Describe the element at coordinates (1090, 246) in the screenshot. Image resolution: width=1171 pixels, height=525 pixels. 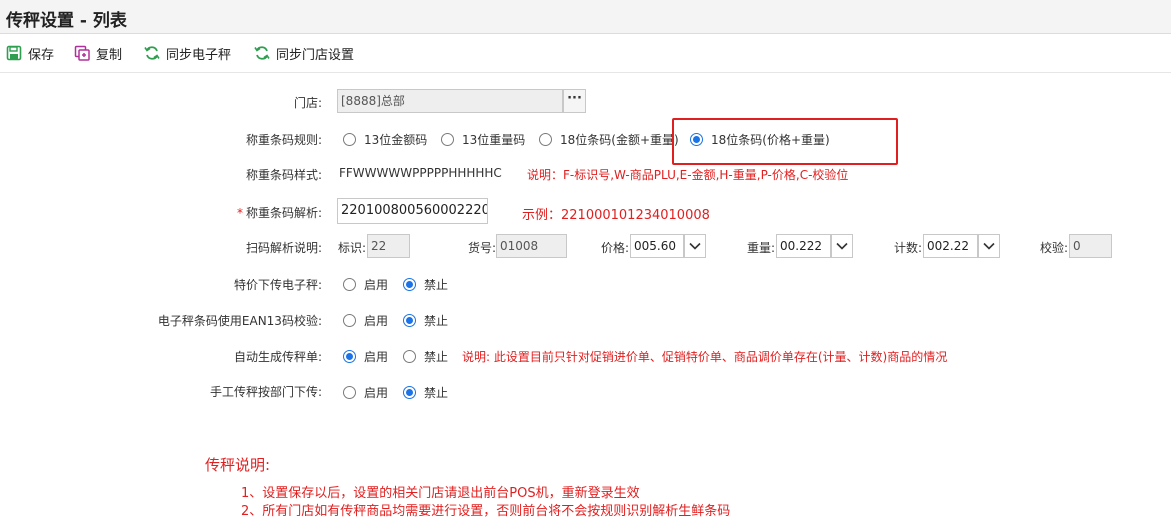
I see `check-field: 0` at that location.